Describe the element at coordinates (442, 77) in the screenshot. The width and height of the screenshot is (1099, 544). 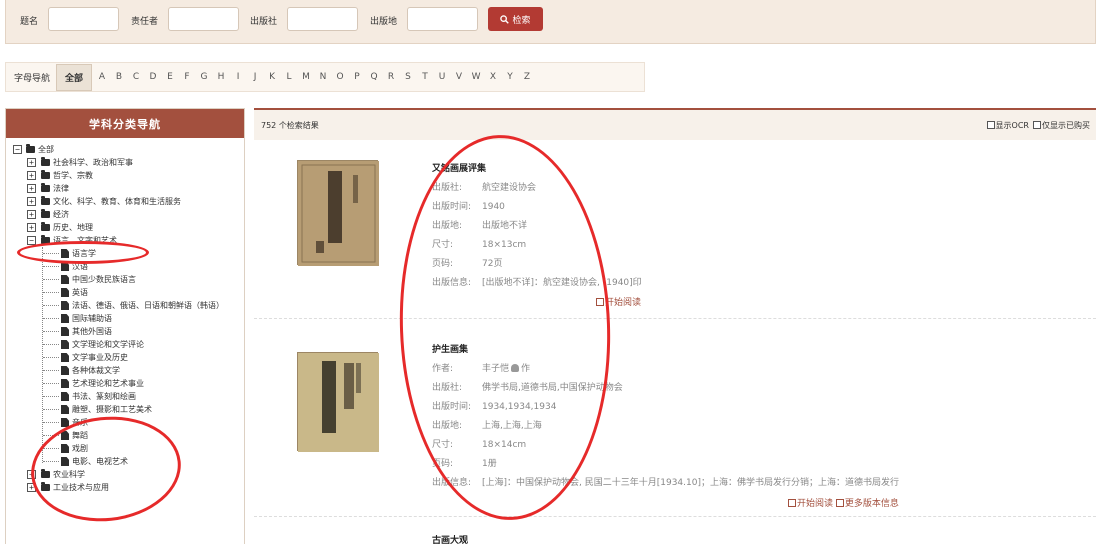
I see `letter-nav-item: U` at that location.